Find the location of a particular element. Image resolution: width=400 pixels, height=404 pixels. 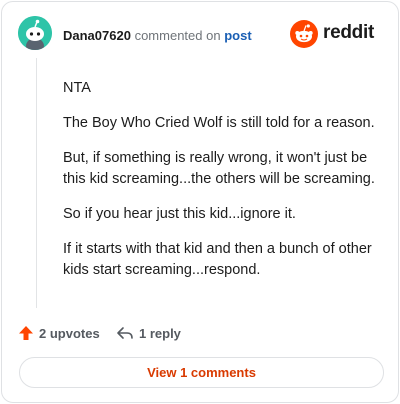

reddit-logo: reddit is located at coordinates (336, 34).